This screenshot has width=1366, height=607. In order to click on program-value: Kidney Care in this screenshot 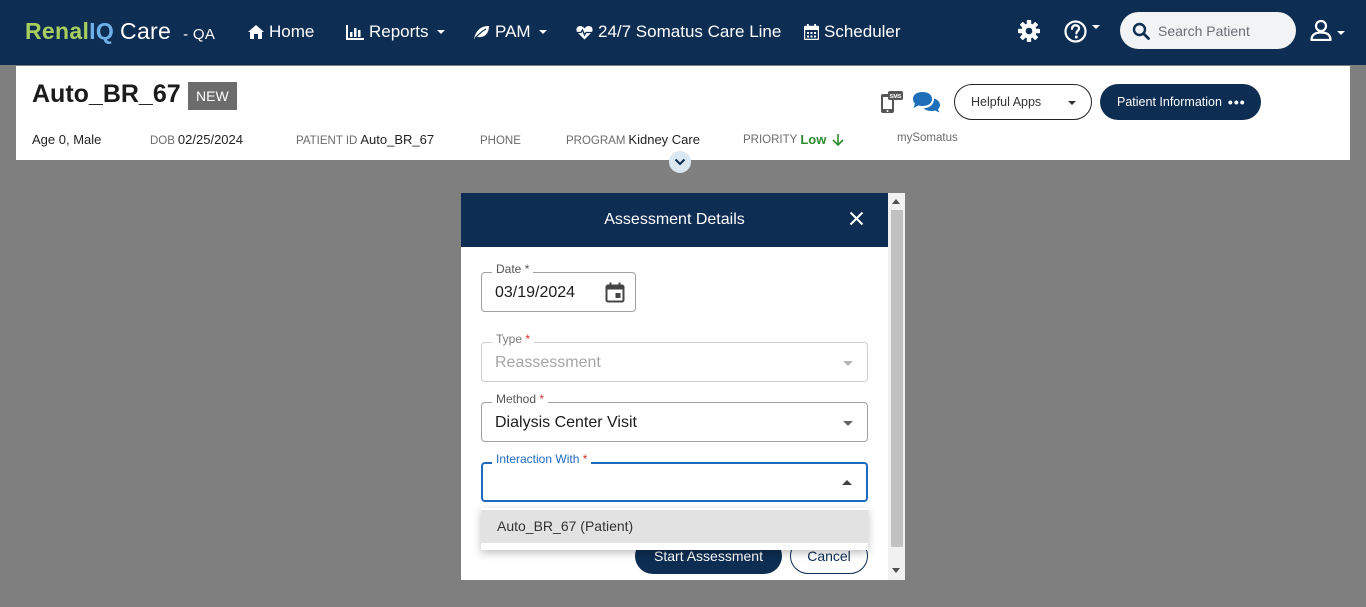, I will do `click(664, 139)`.